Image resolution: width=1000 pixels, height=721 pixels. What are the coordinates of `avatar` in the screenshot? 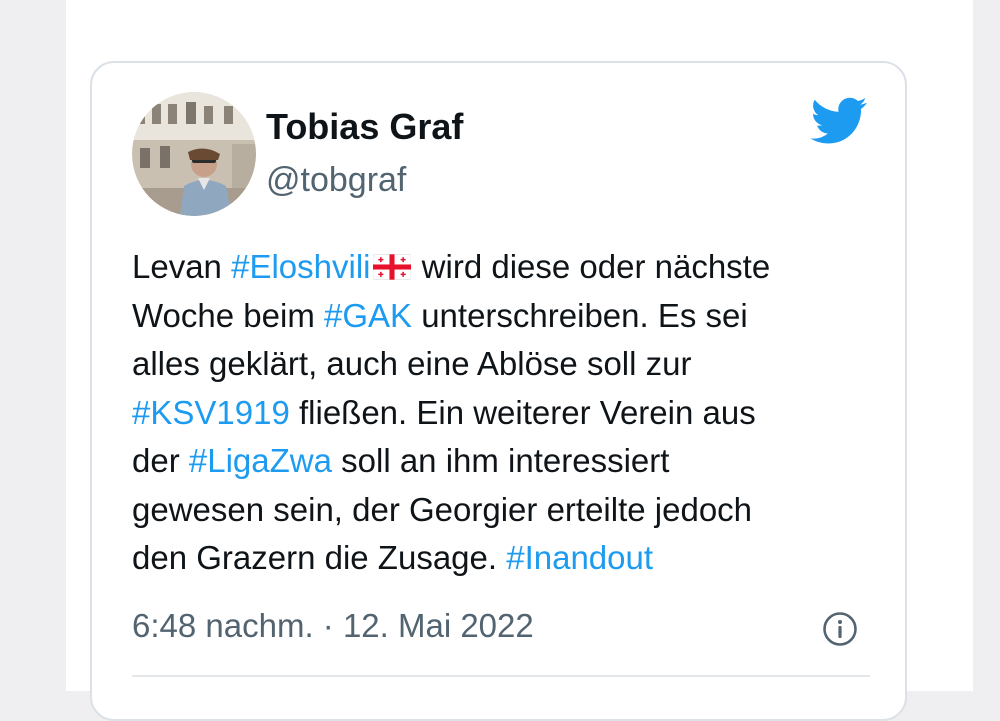 It's located at (194, 154).